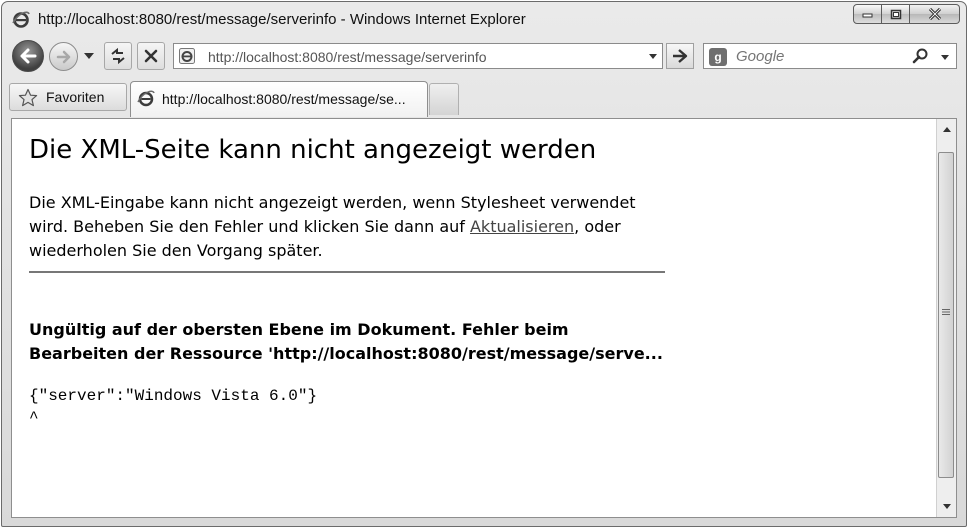 The width and height of the screenshot is (972, 532). I want to click on back-arrow-icon, so click(28, 56).